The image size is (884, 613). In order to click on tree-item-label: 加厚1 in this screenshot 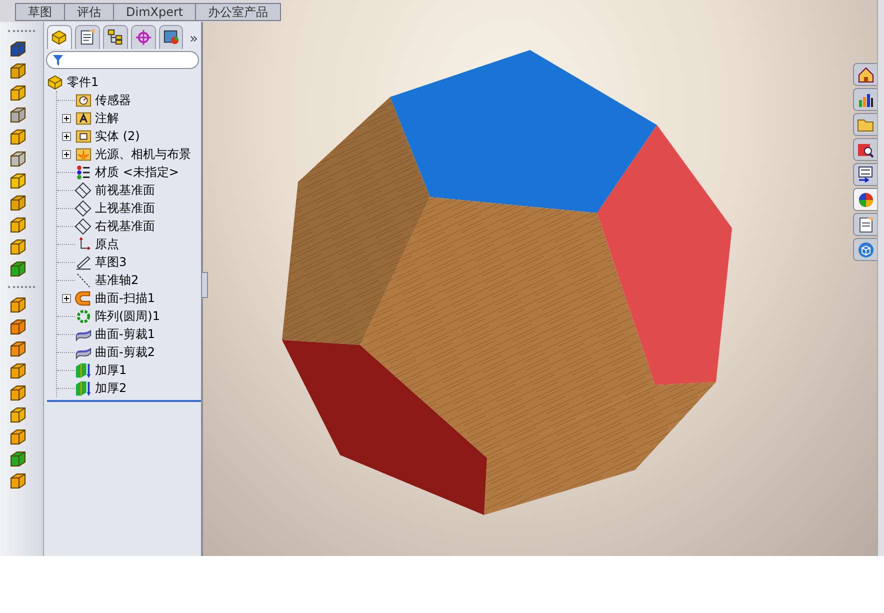, I will do `click(111, 370)`.